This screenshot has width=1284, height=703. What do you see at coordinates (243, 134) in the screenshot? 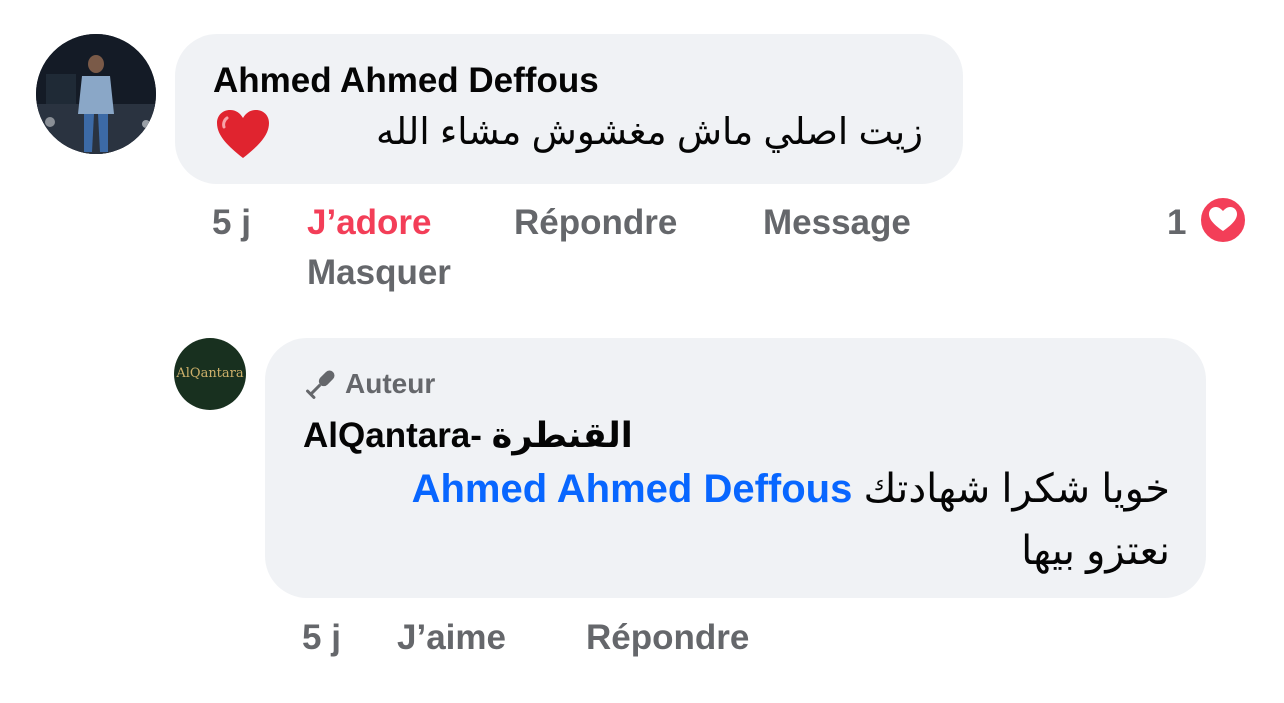
I see `red-heart-icon` at bounding box center [243, 134].